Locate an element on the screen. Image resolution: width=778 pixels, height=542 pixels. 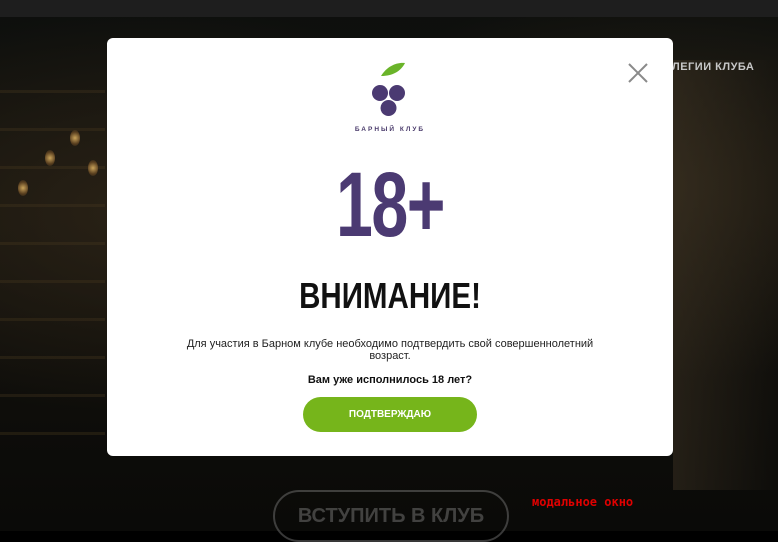
grape-logo-icon is located at coordinates (390, 98).